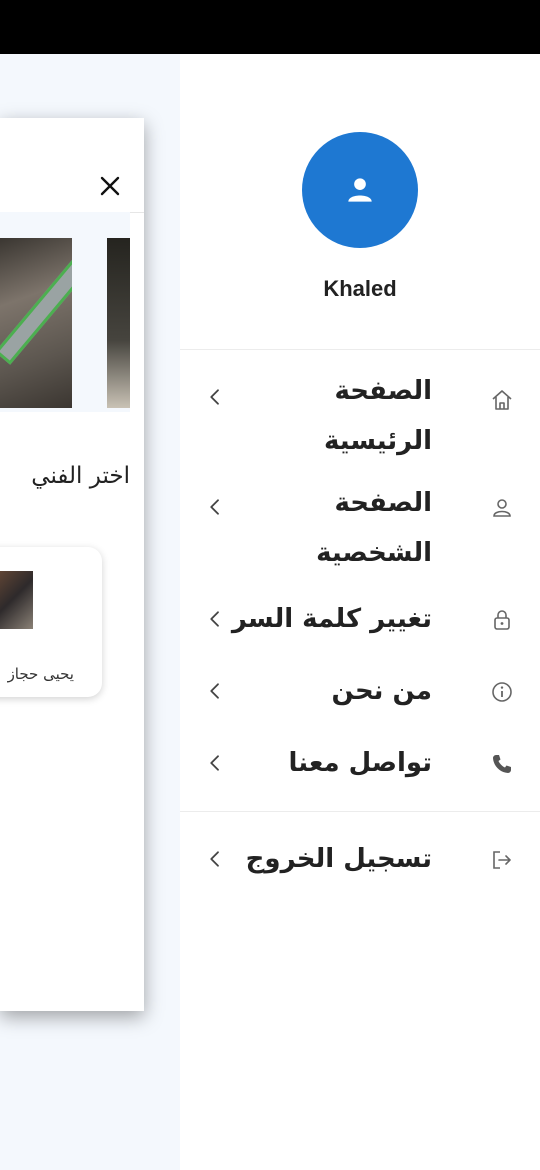  Describe the element at coordinates (502, 764) in the screenshot. I see `phone-icon` at that location.